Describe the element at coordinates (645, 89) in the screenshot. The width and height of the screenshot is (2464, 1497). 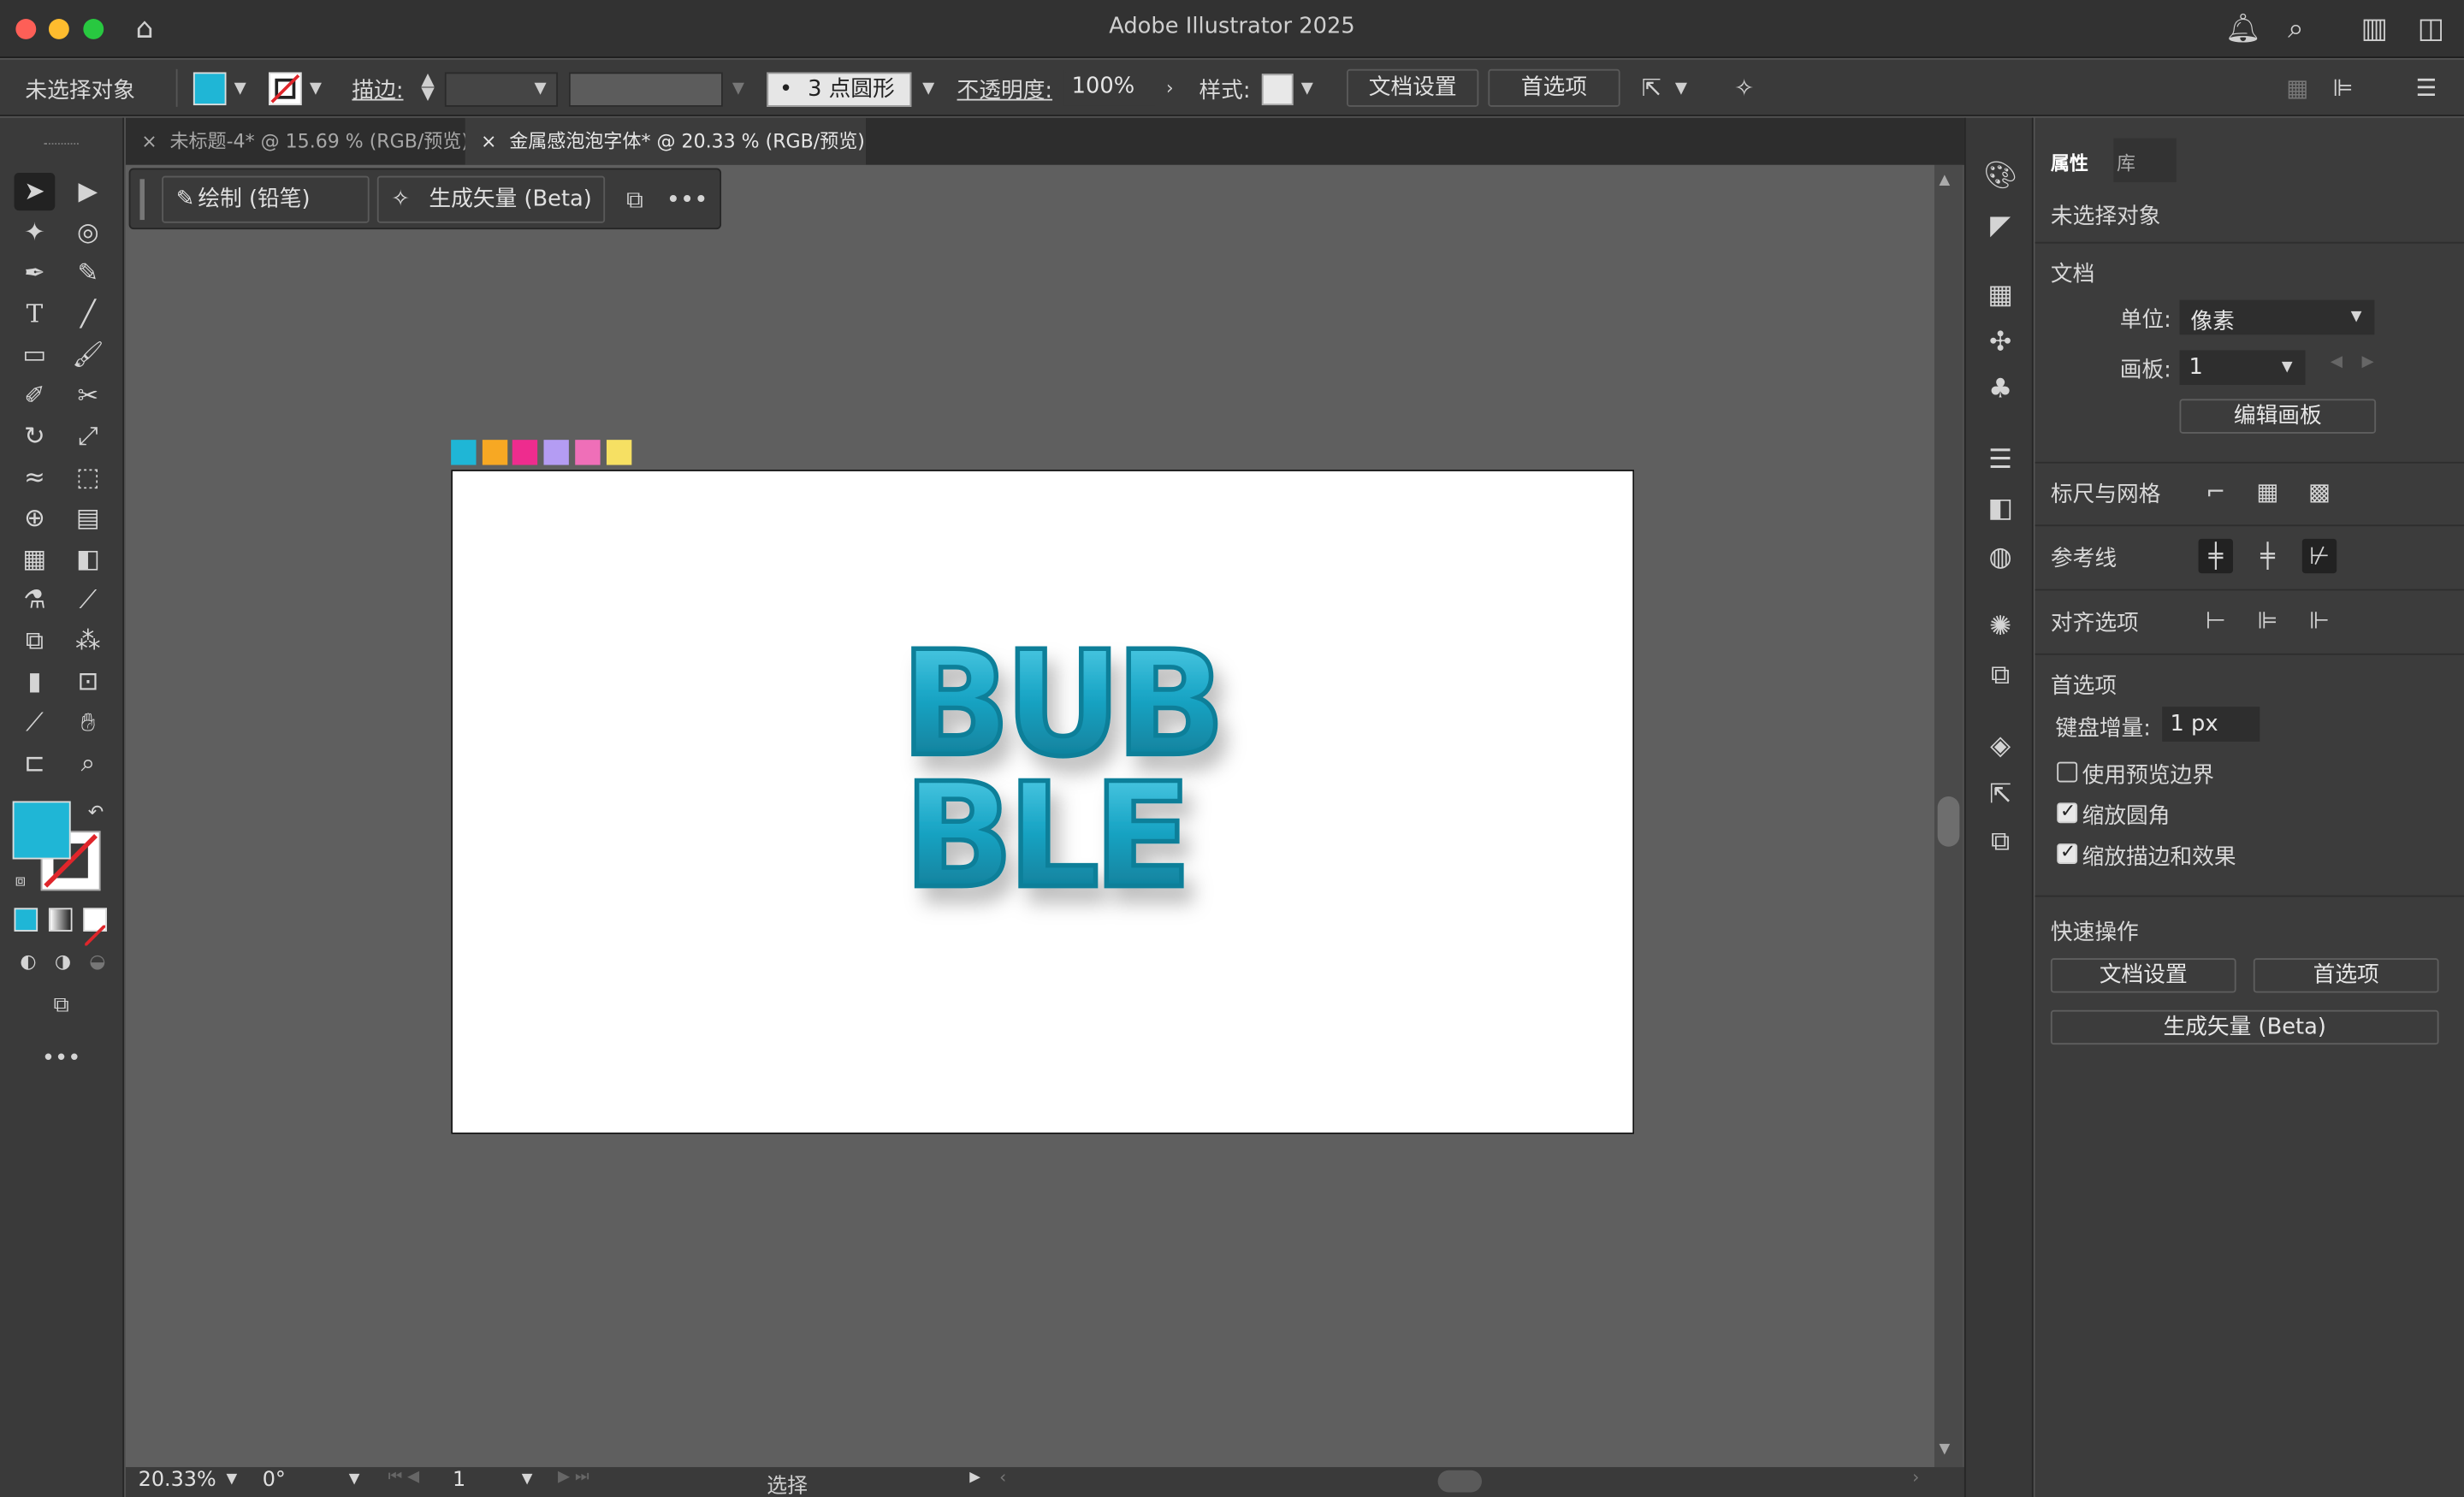
I see `variable-width-profile` at that location.